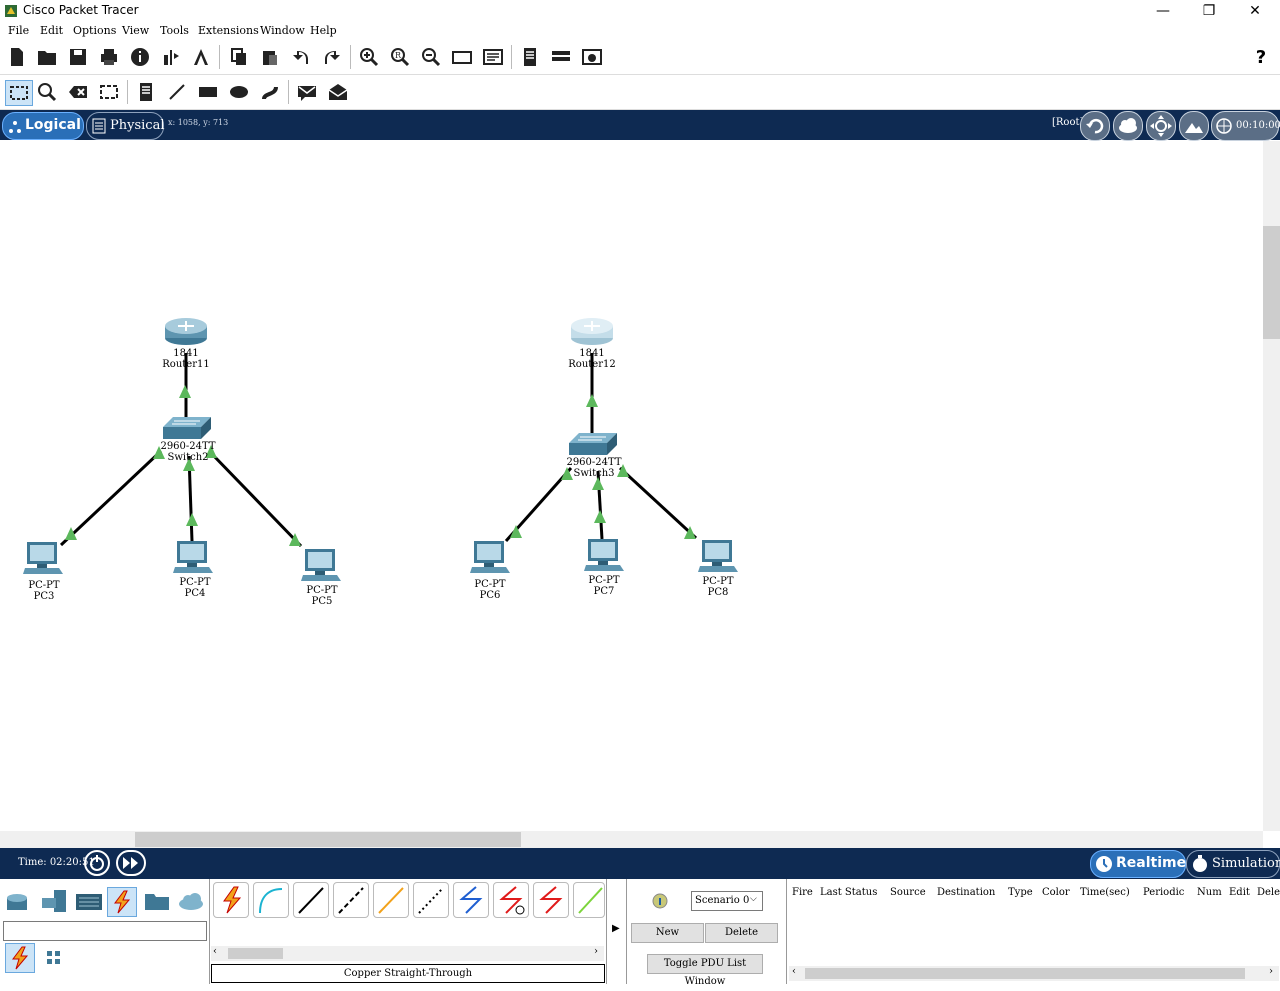 Image resolution: width=1280 pixels, height=991 pixels. What do you see at coordinates (1239, 892) in the screenshot?
I see `column-header: Edit` at bounding box center [1239, 892].